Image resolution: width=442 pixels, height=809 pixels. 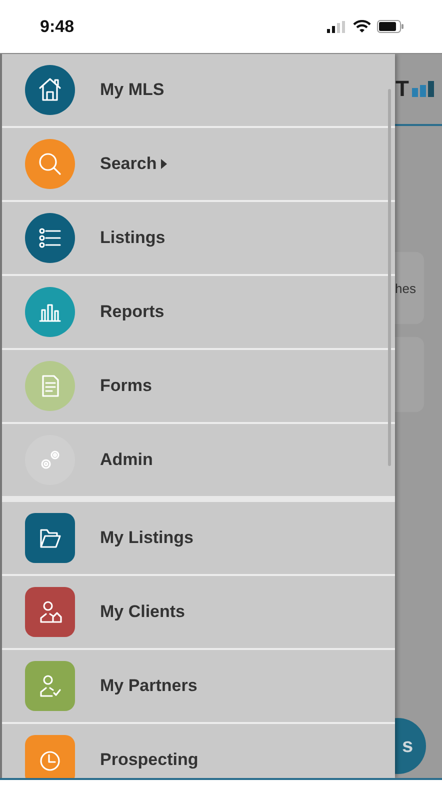 What do you see at coordinates (149, 686) in the screenshot?
I see `menu-label: My Partners` at bounding box center [149, 686].